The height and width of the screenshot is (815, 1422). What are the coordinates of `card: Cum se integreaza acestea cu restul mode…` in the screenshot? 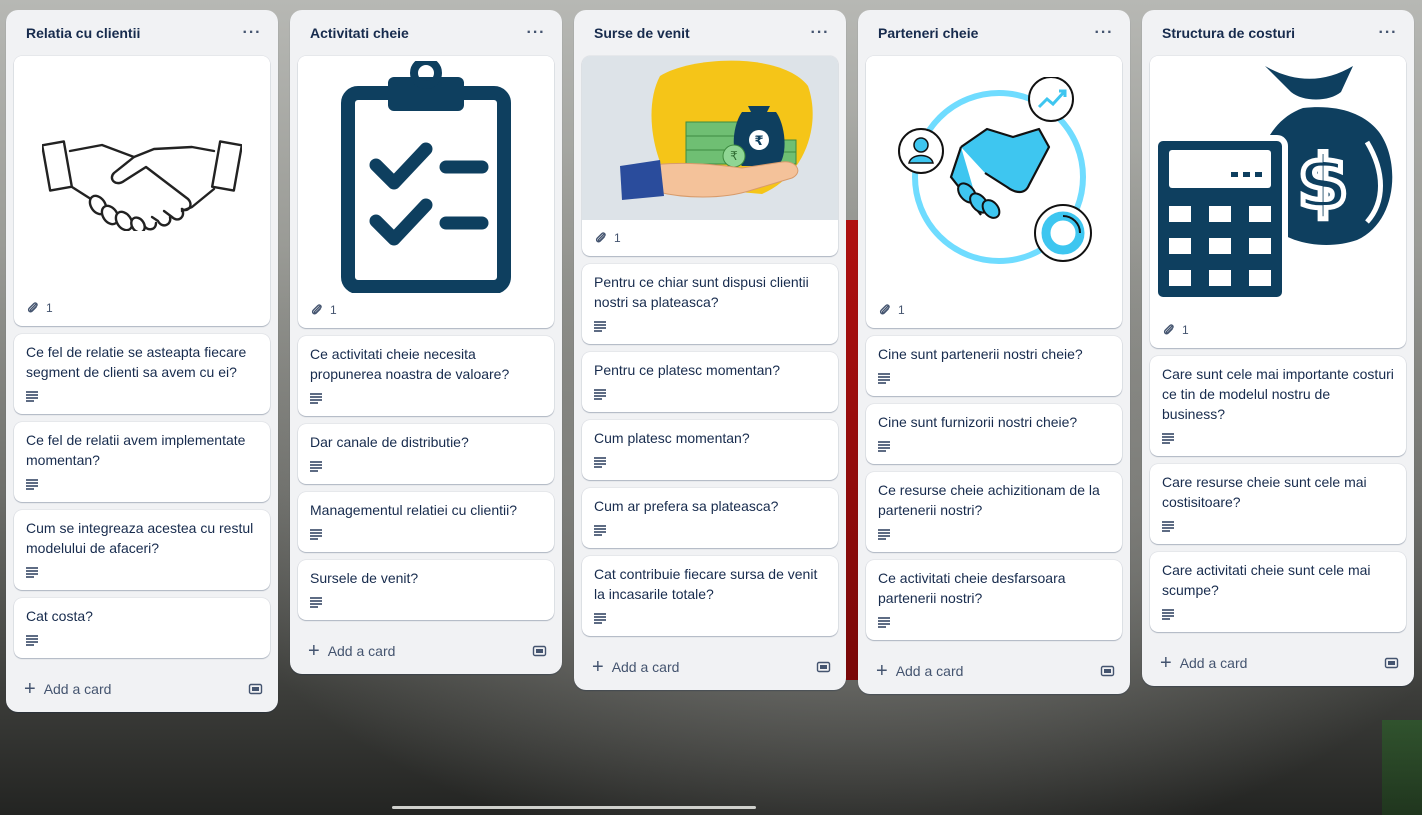 It's located at (142, 550).